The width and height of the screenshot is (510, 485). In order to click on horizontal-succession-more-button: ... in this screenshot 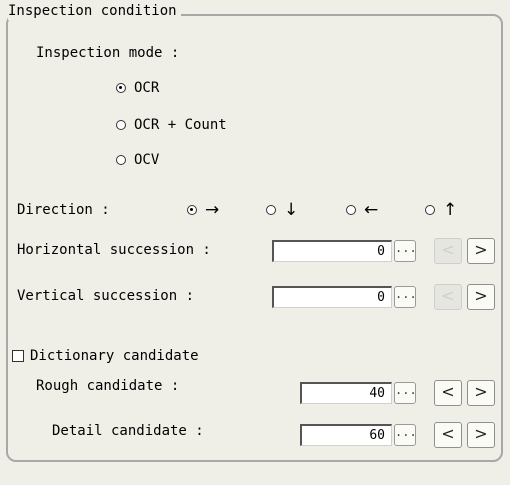, I will do `click(405, 251)`.